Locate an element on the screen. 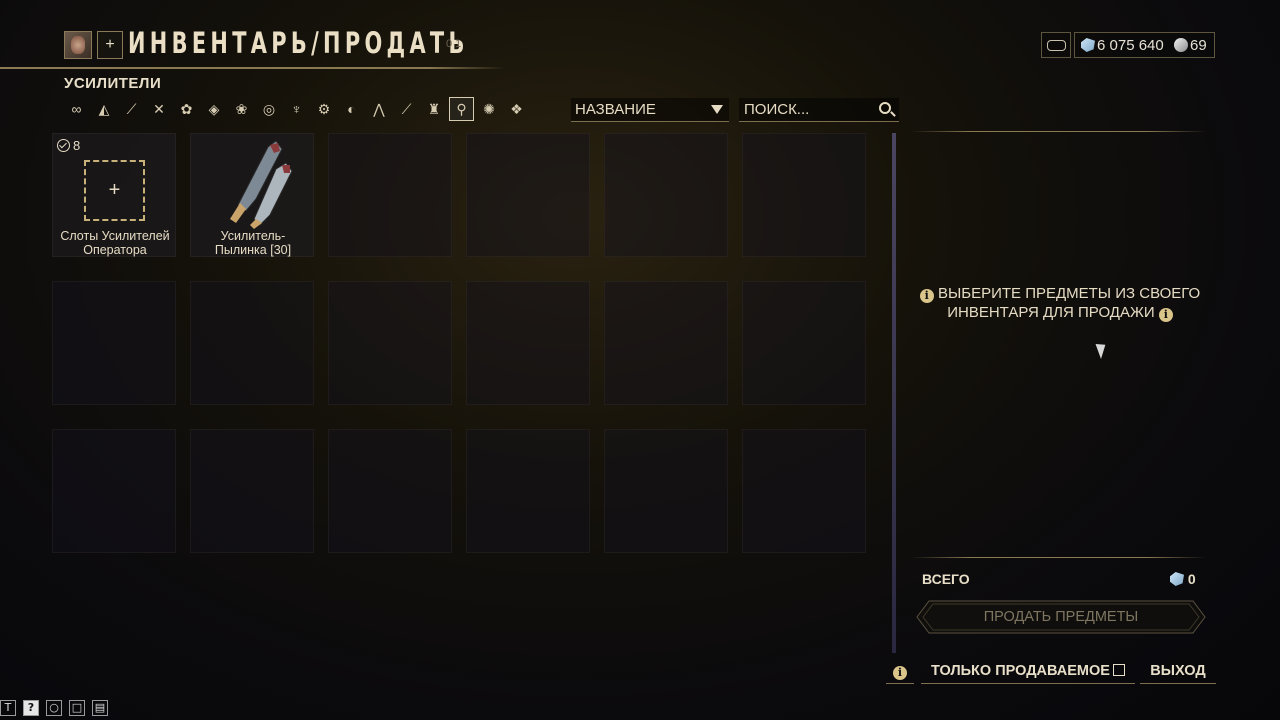 Image resolution: width=1280 pixels, height=720 pixels. sell-items-button: ПРОДАТЬ ПРЕДМЕТЫ is located at coordinates (1061, 617).